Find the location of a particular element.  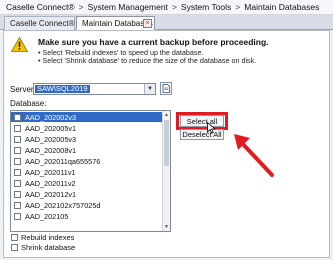

database-list-item: AAD_202002v3 is located at coordinates (87, 117).